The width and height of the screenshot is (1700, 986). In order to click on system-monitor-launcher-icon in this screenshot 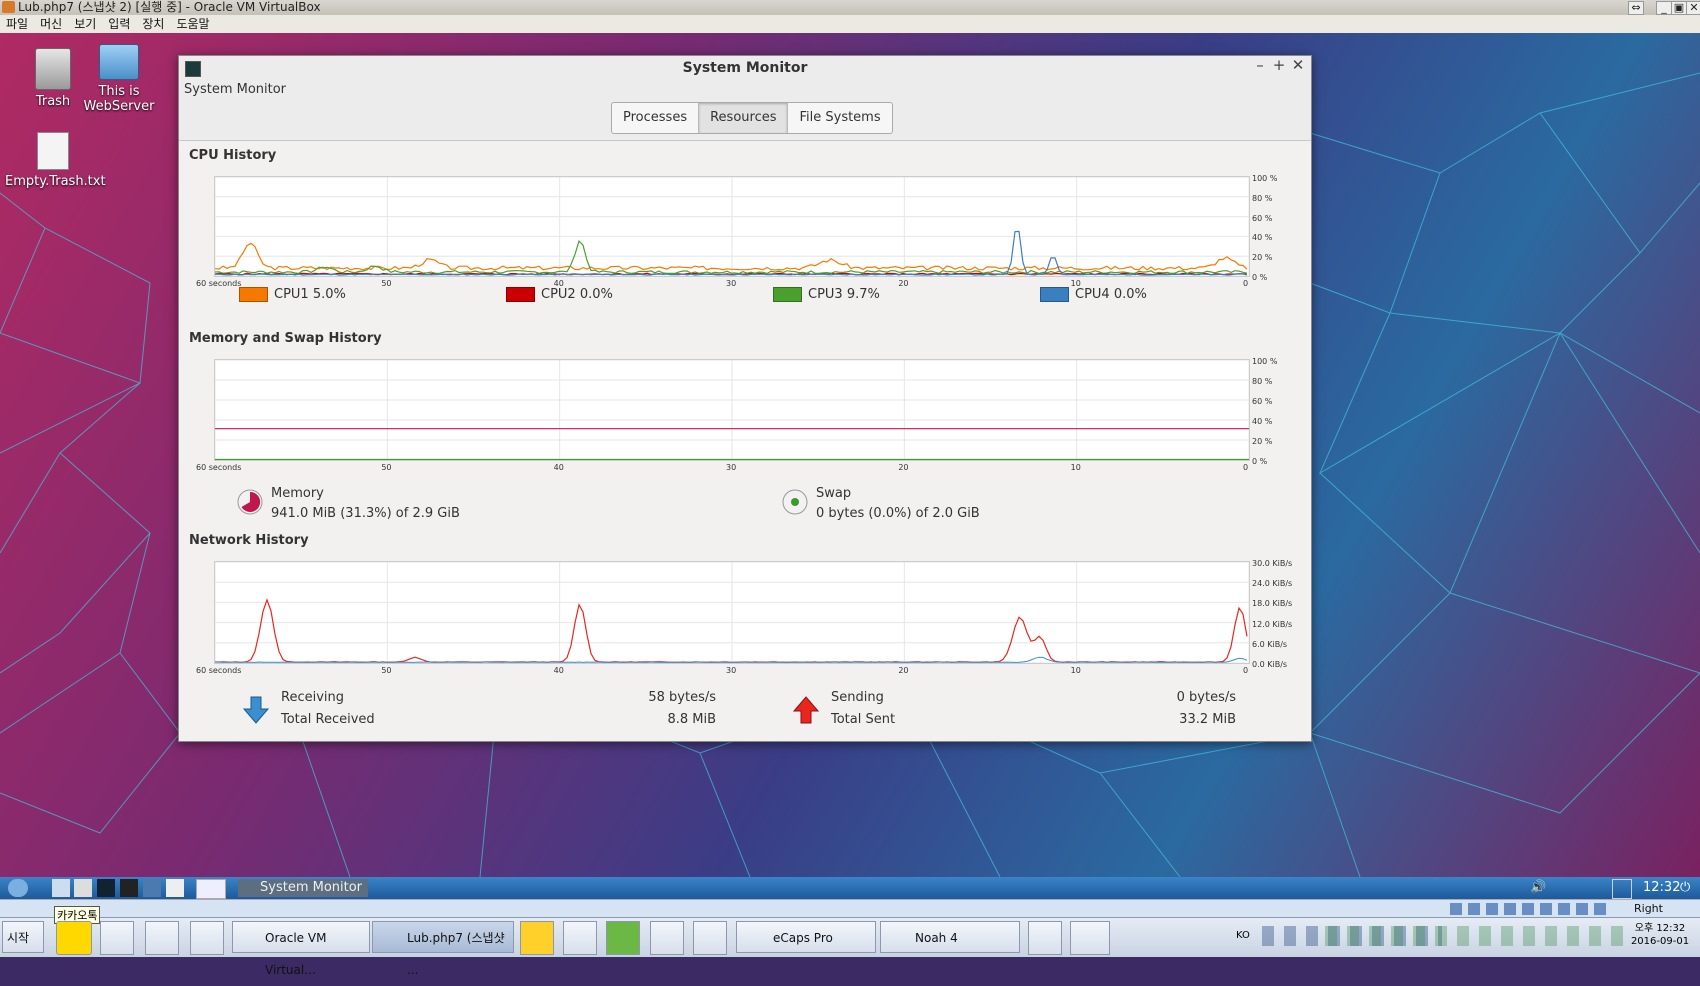, I will do `click(106, 888)`.